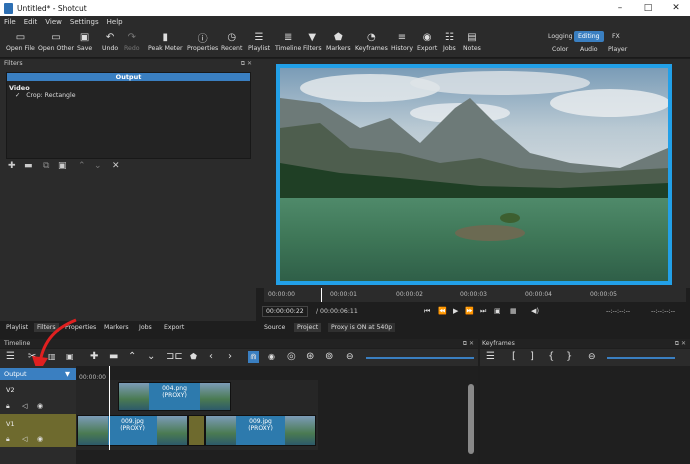  Describe the element at coordinates (94, 357) in the screenshot. I see `append-icon: ✚` at that location.